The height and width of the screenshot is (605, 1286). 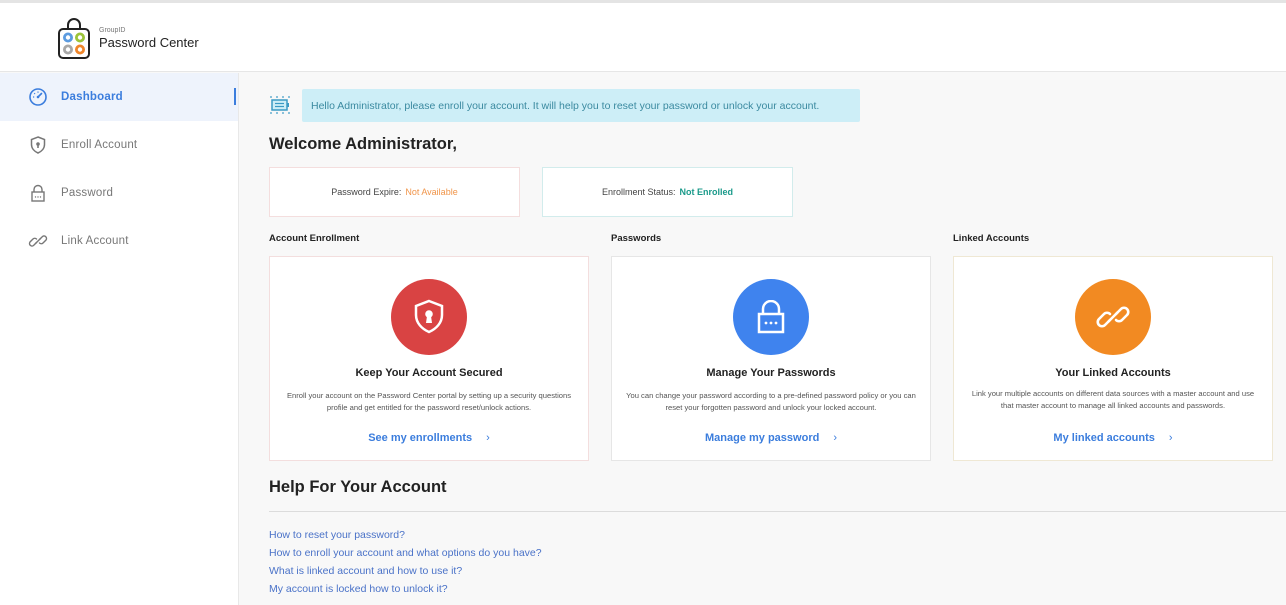 I want to click on enrollment-status-label: Enrollment Status:, so click(x=638, y=192).